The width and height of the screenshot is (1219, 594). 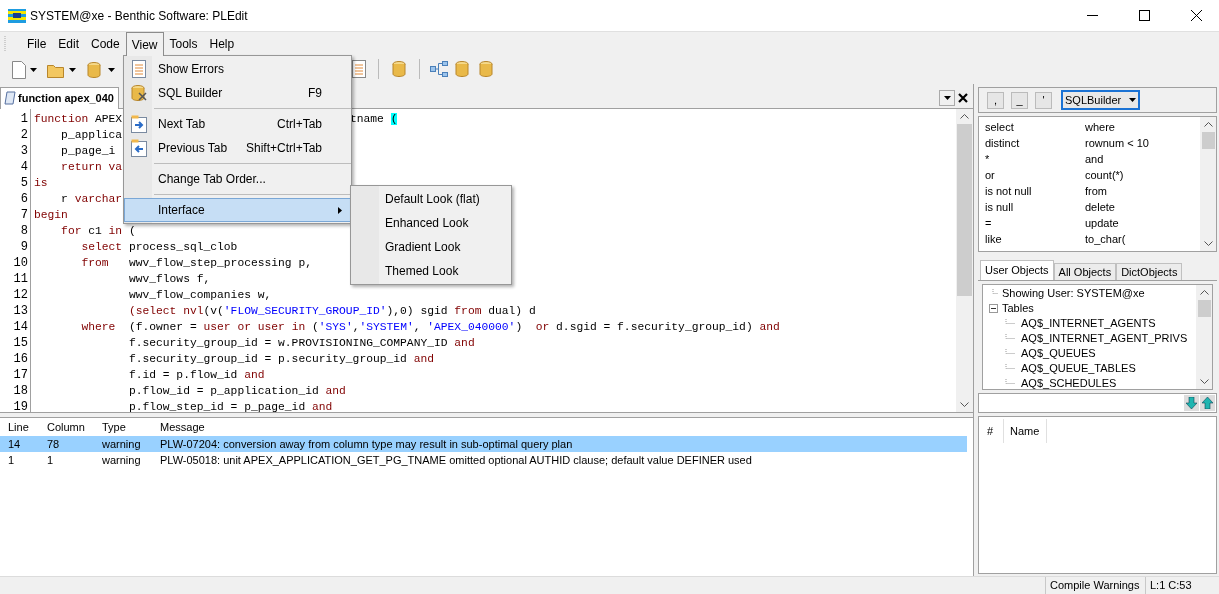 What do you see at coordinates (237, 93) in the screenshot?
I see `menu-item: SQL Builder F9` at bounding box center [237, 93].